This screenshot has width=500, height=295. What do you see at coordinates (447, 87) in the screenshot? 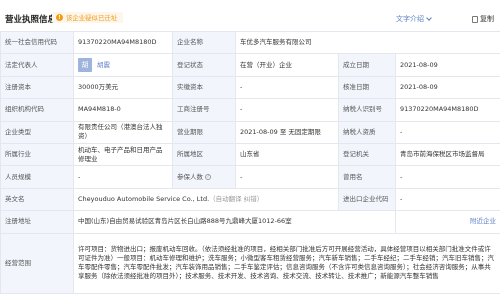
I see `approve-date-value: 2021-08-09` at bounding box center [447, 87].